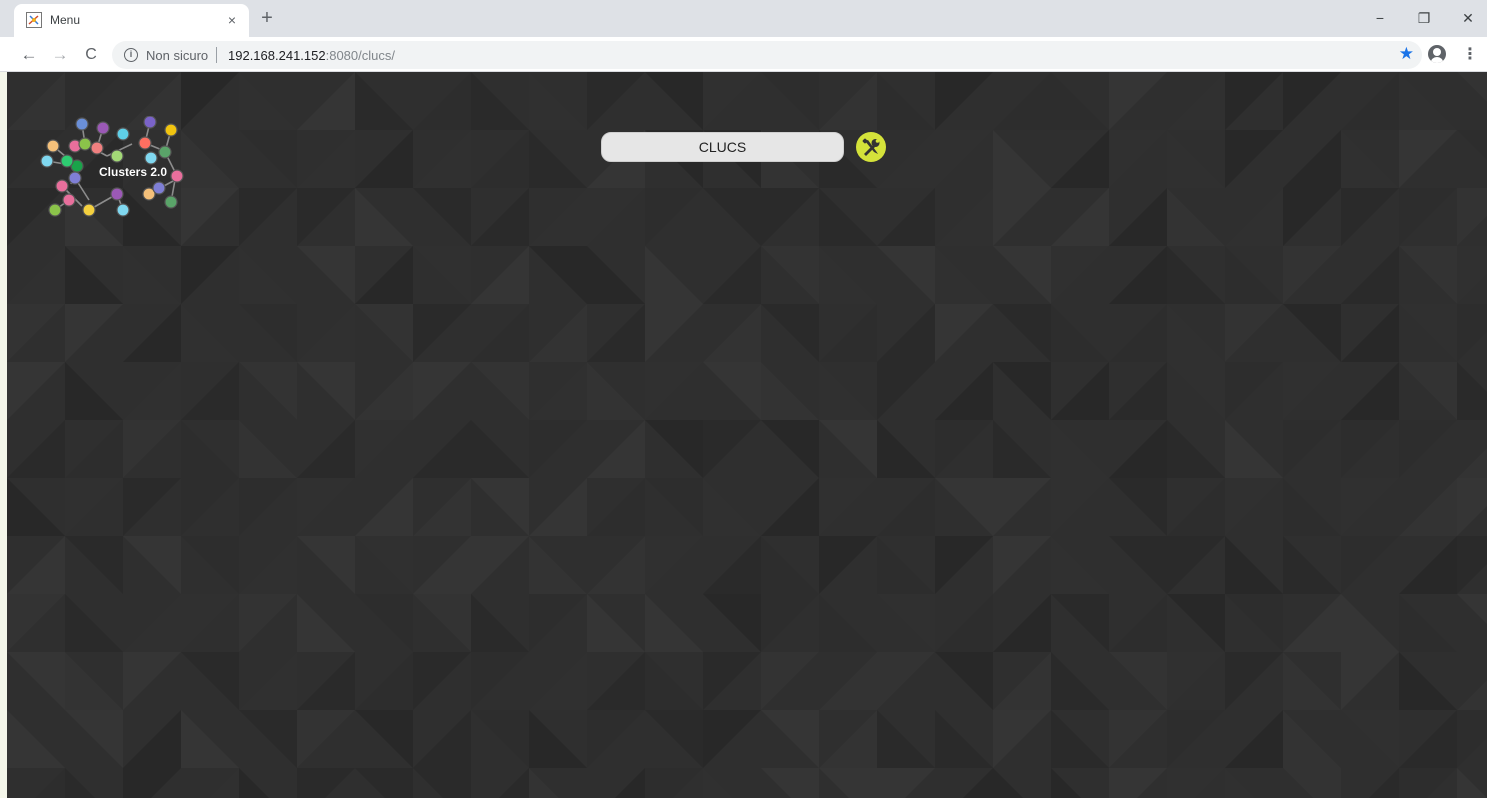 The height and width of the screenshot is (798, 1487). Describe the element at coordinates (91, 55) in the screenshot. I see `reload-button: C` at that location.